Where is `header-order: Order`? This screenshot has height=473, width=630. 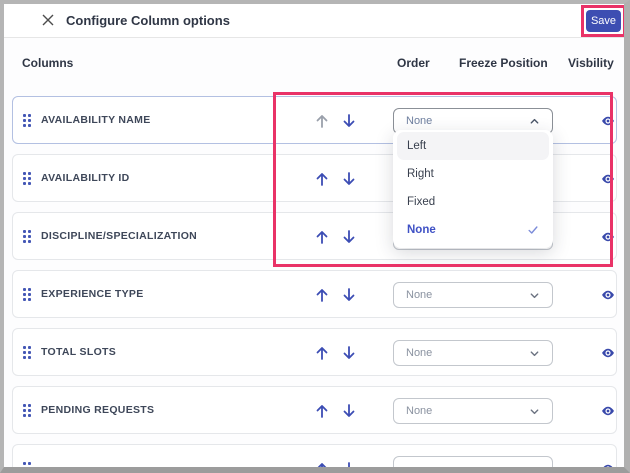
header-order: Order is located at coordinates (413, 63).